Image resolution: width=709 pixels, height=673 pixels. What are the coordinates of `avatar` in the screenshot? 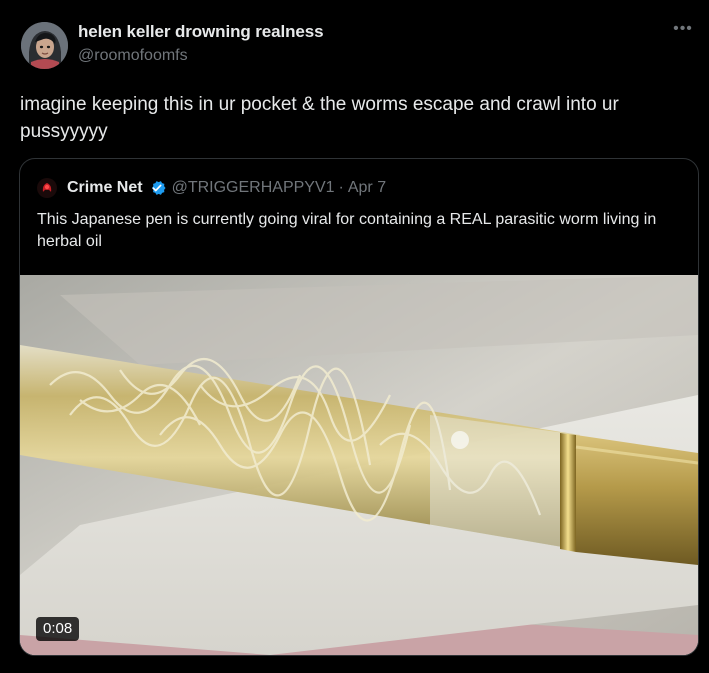 It's located at (44, 45).